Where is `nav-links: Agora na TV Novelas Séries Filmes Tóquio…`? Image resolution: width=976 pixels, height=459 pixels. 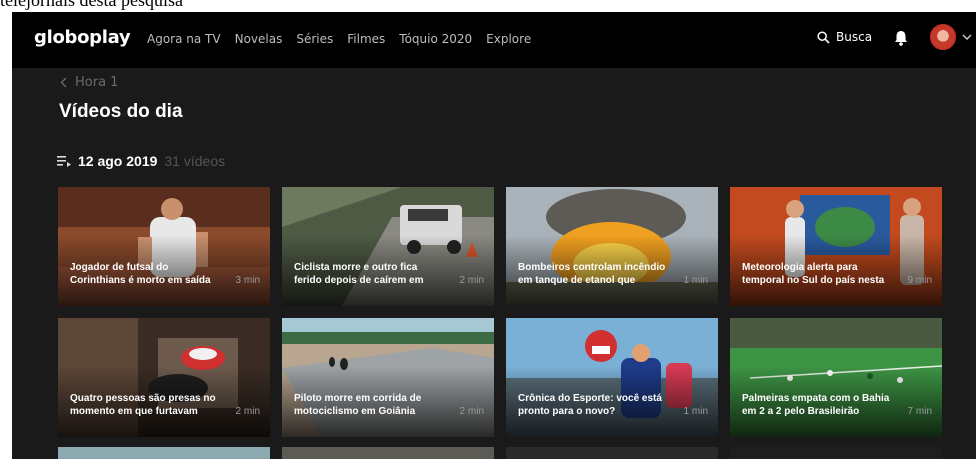 nav-links: Agora na TV Novelas Séries Filmes Tóquio… is located at coordinates (339, 39).